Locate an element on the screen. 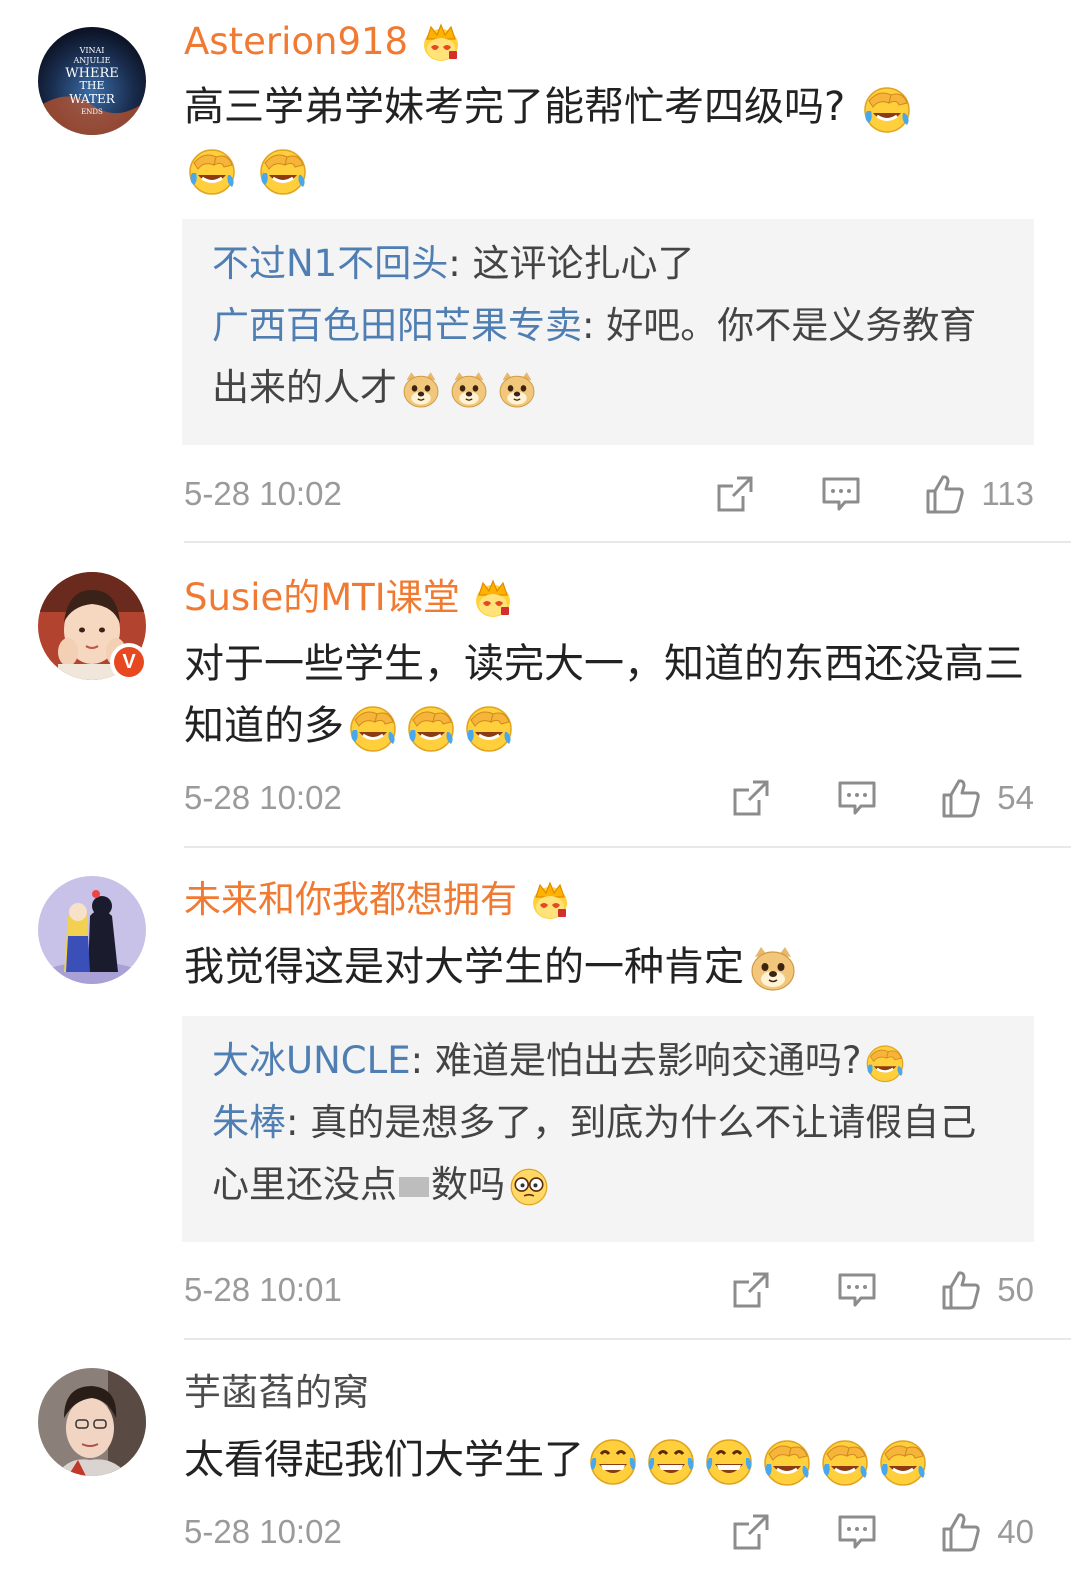  like-count: 40 is located at coordinates (1015, 1532).